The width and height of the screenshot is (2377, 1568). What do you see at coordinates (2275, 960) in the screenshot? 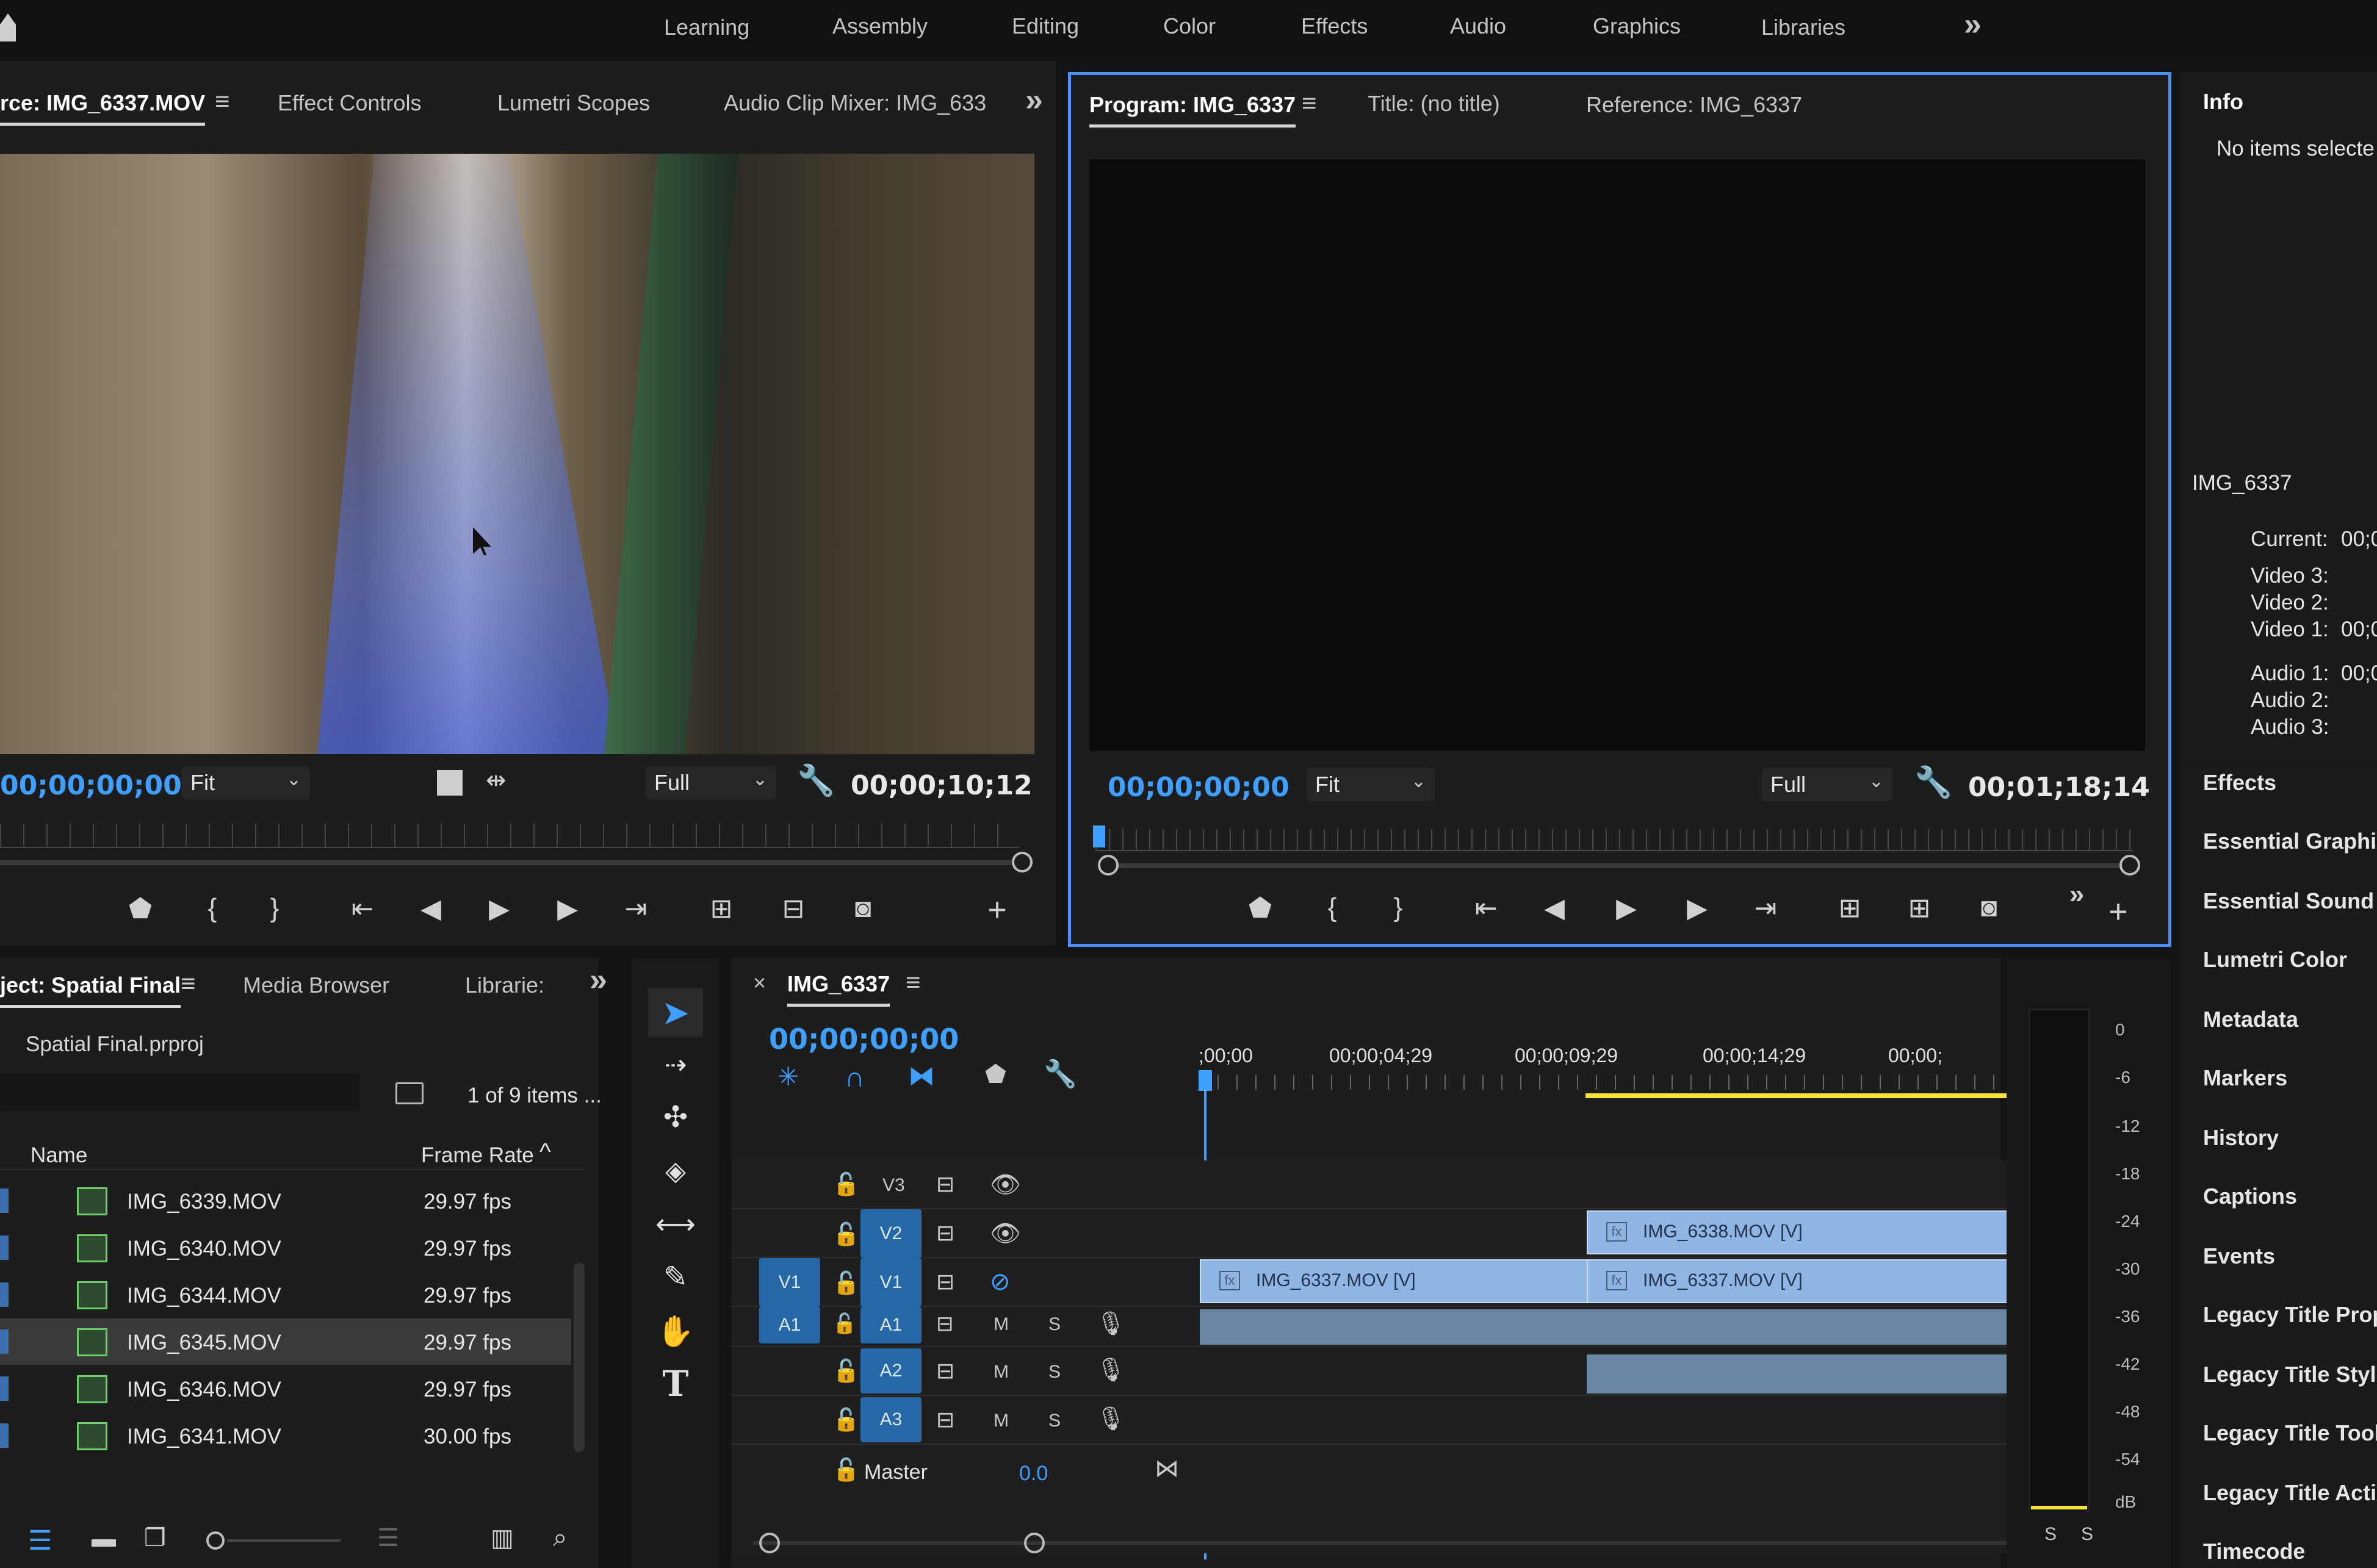
I see `side-panel-lumetri-color: Lumetri Color` at bounding box center [2275, 960].